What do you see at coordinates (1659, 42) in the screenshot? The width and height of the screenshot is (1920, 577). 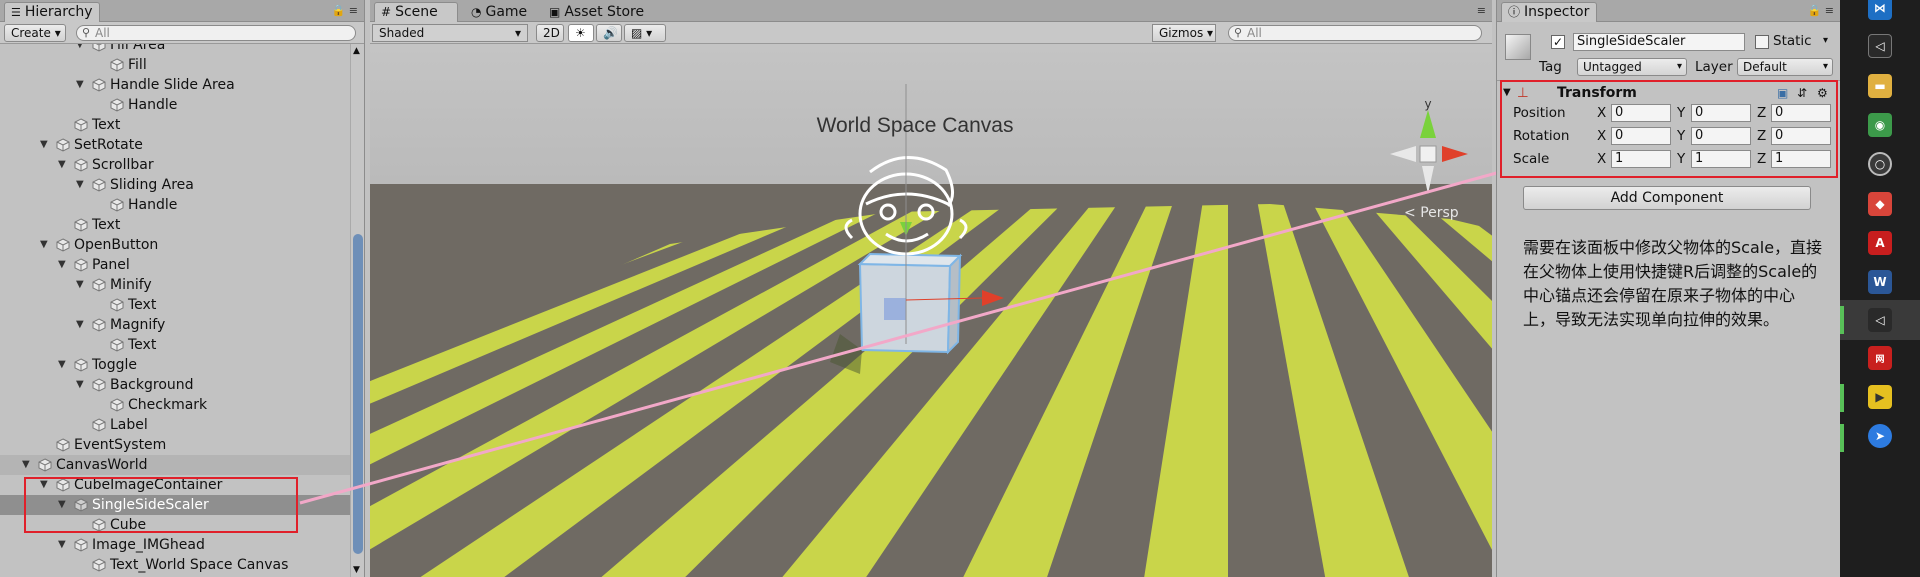 I see `object-name-input: SingleSideScaler` at bounding box center [1659, 42].